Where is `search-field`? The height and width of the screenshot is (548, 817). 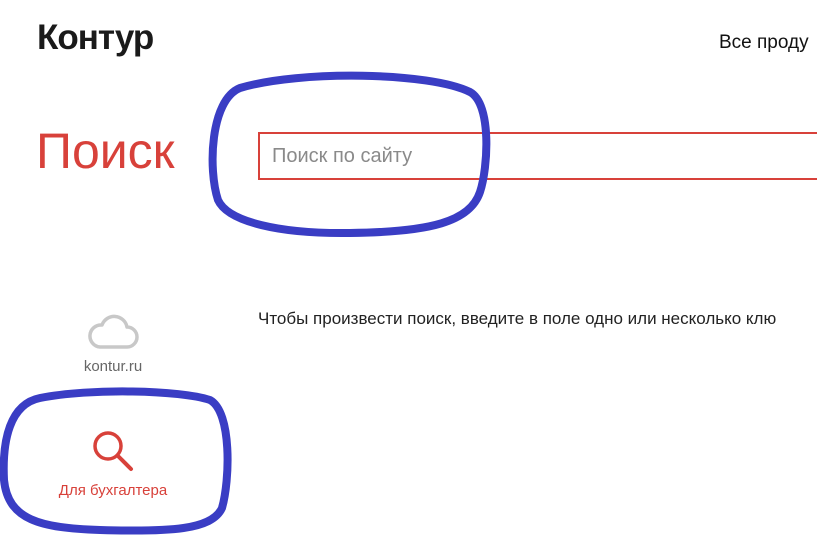
search-field is located at coordinates (537, 156).